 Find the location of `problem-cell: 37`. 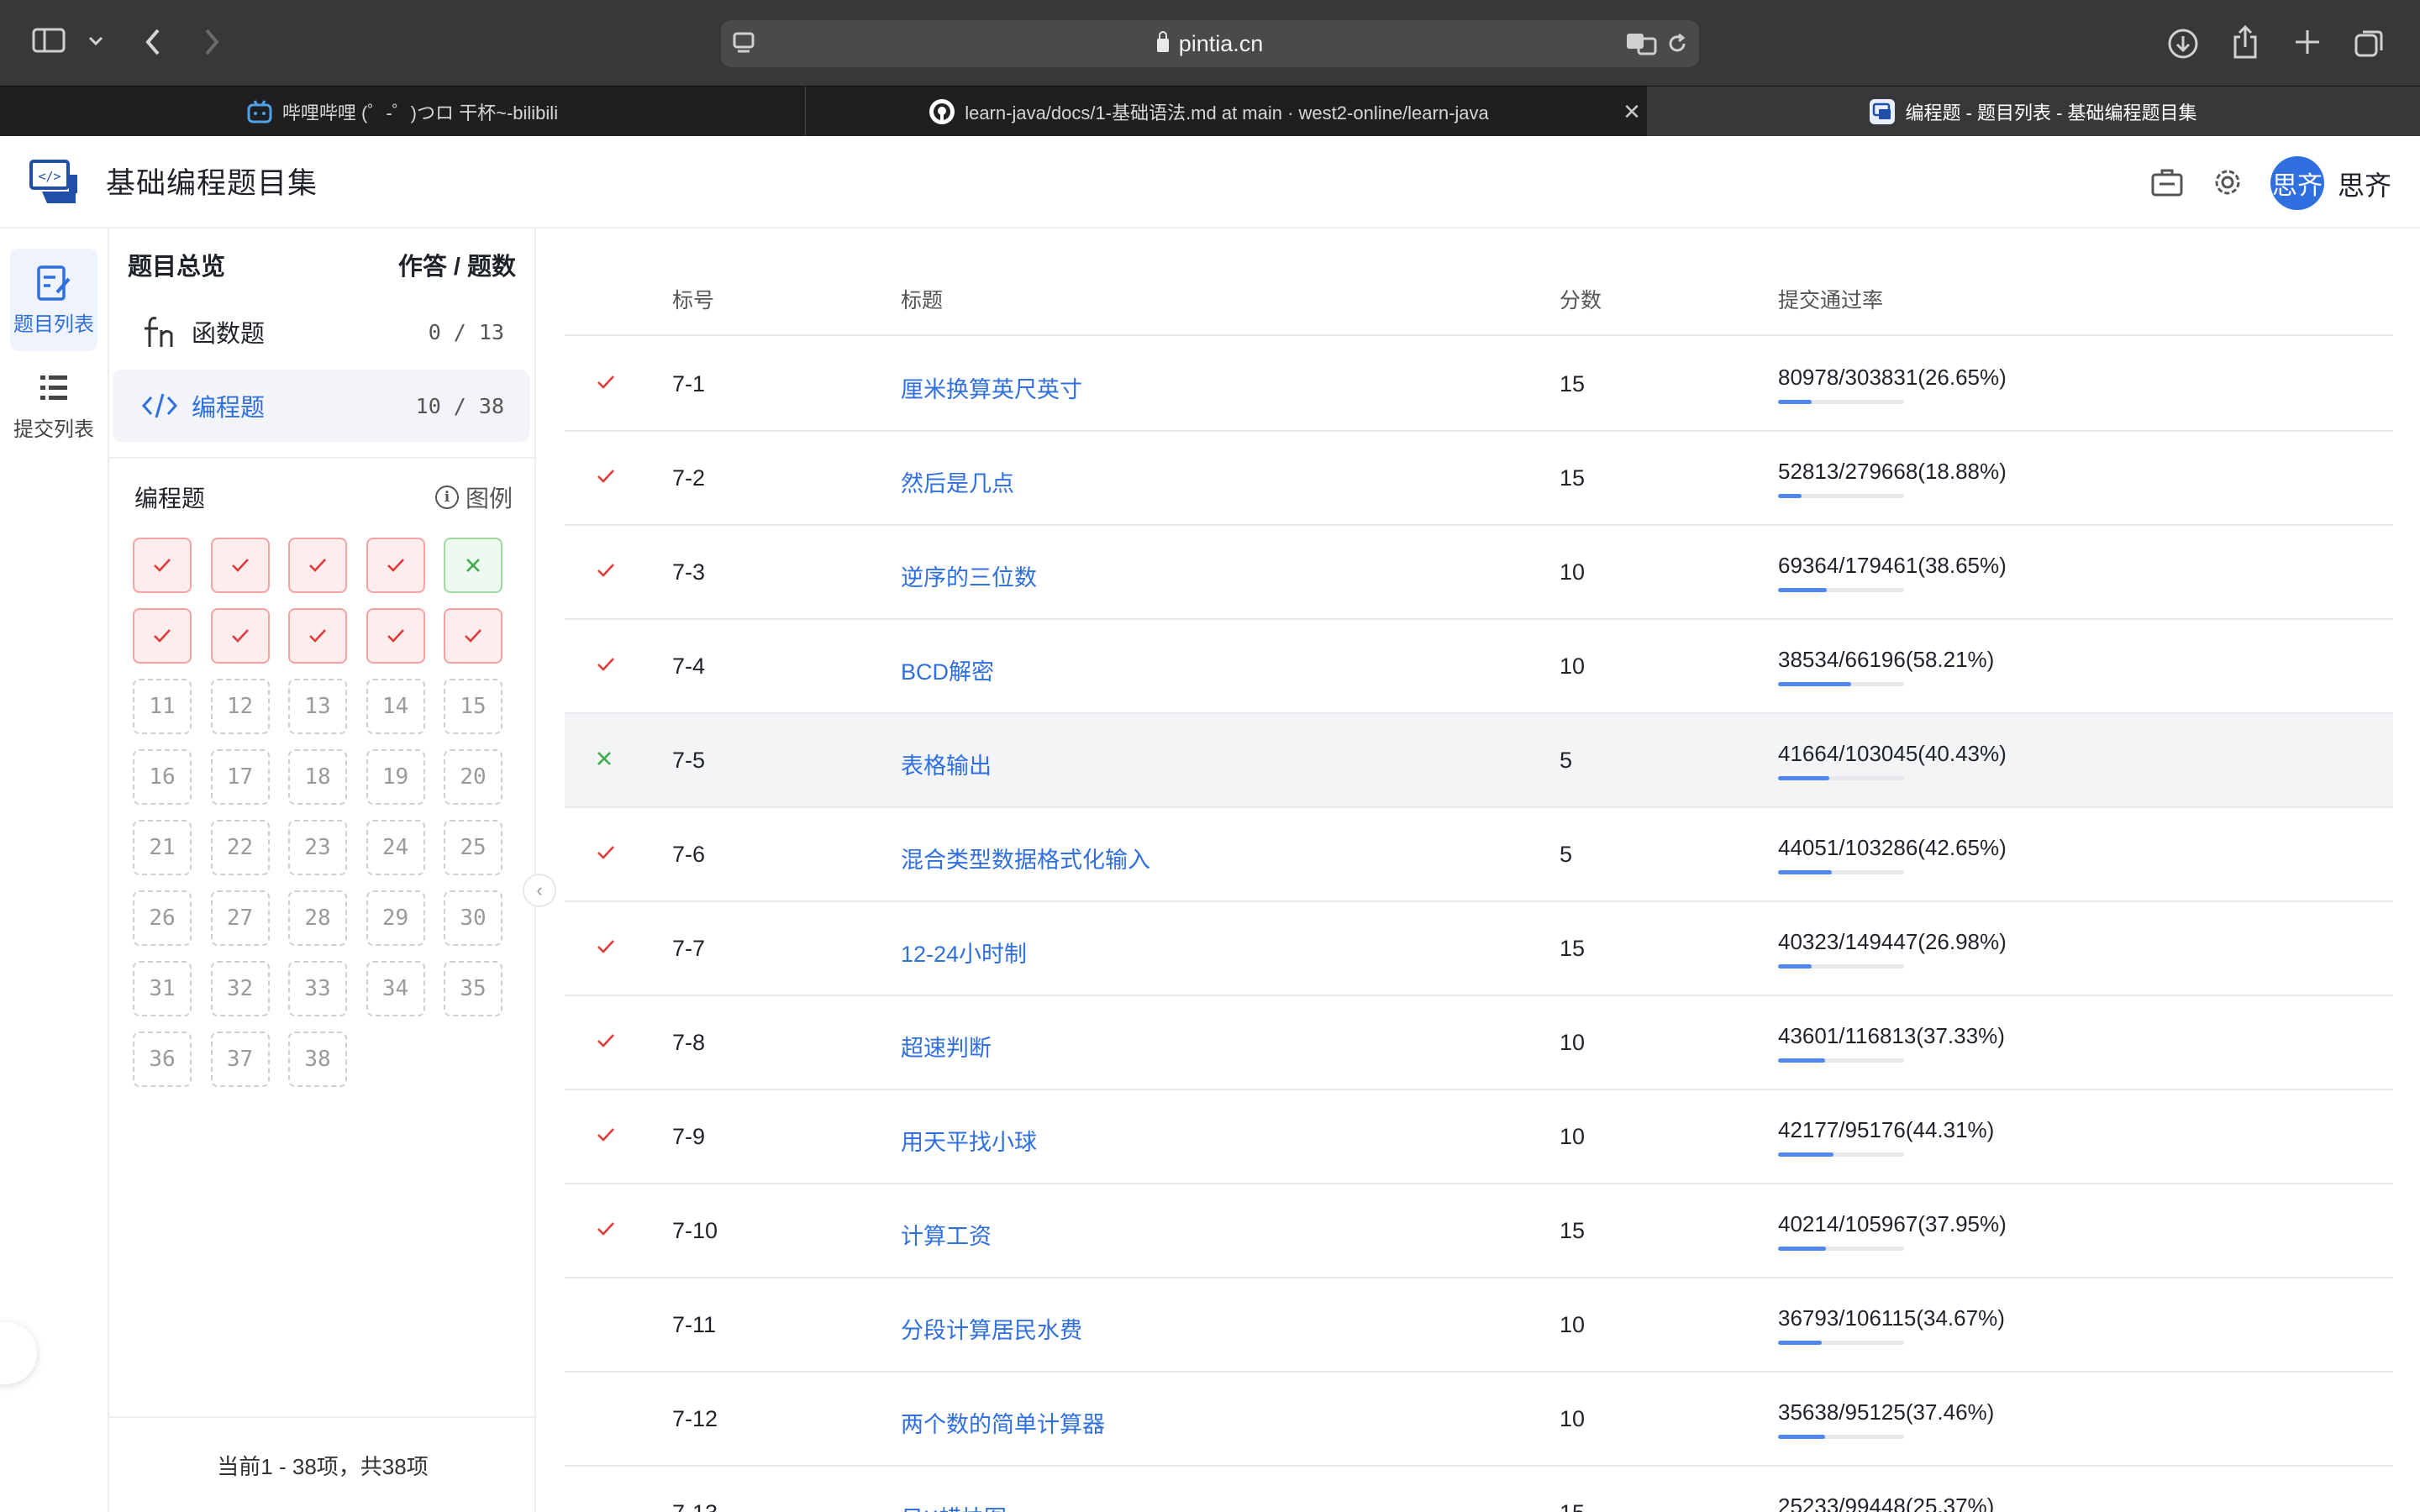

problem-cell: 37 is located at coordinates (240, 1059).